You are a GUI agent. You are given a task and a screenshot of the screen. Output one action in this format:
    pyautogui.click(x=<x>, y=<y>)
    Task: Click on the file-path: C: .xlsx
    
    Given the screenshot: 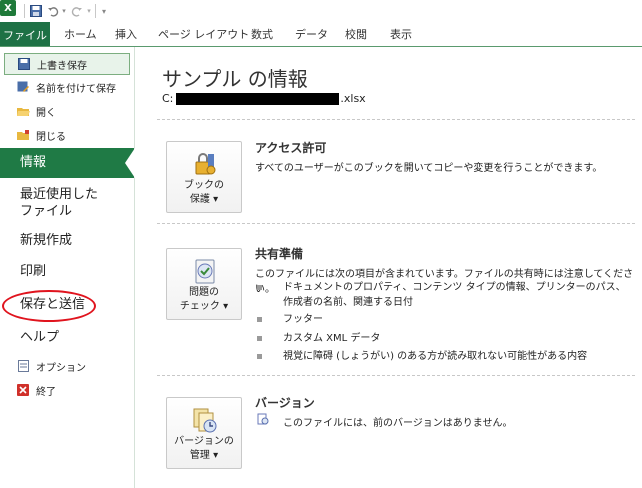 What is the action you would take?
    pyautogui.click(x=264, y=98)
    